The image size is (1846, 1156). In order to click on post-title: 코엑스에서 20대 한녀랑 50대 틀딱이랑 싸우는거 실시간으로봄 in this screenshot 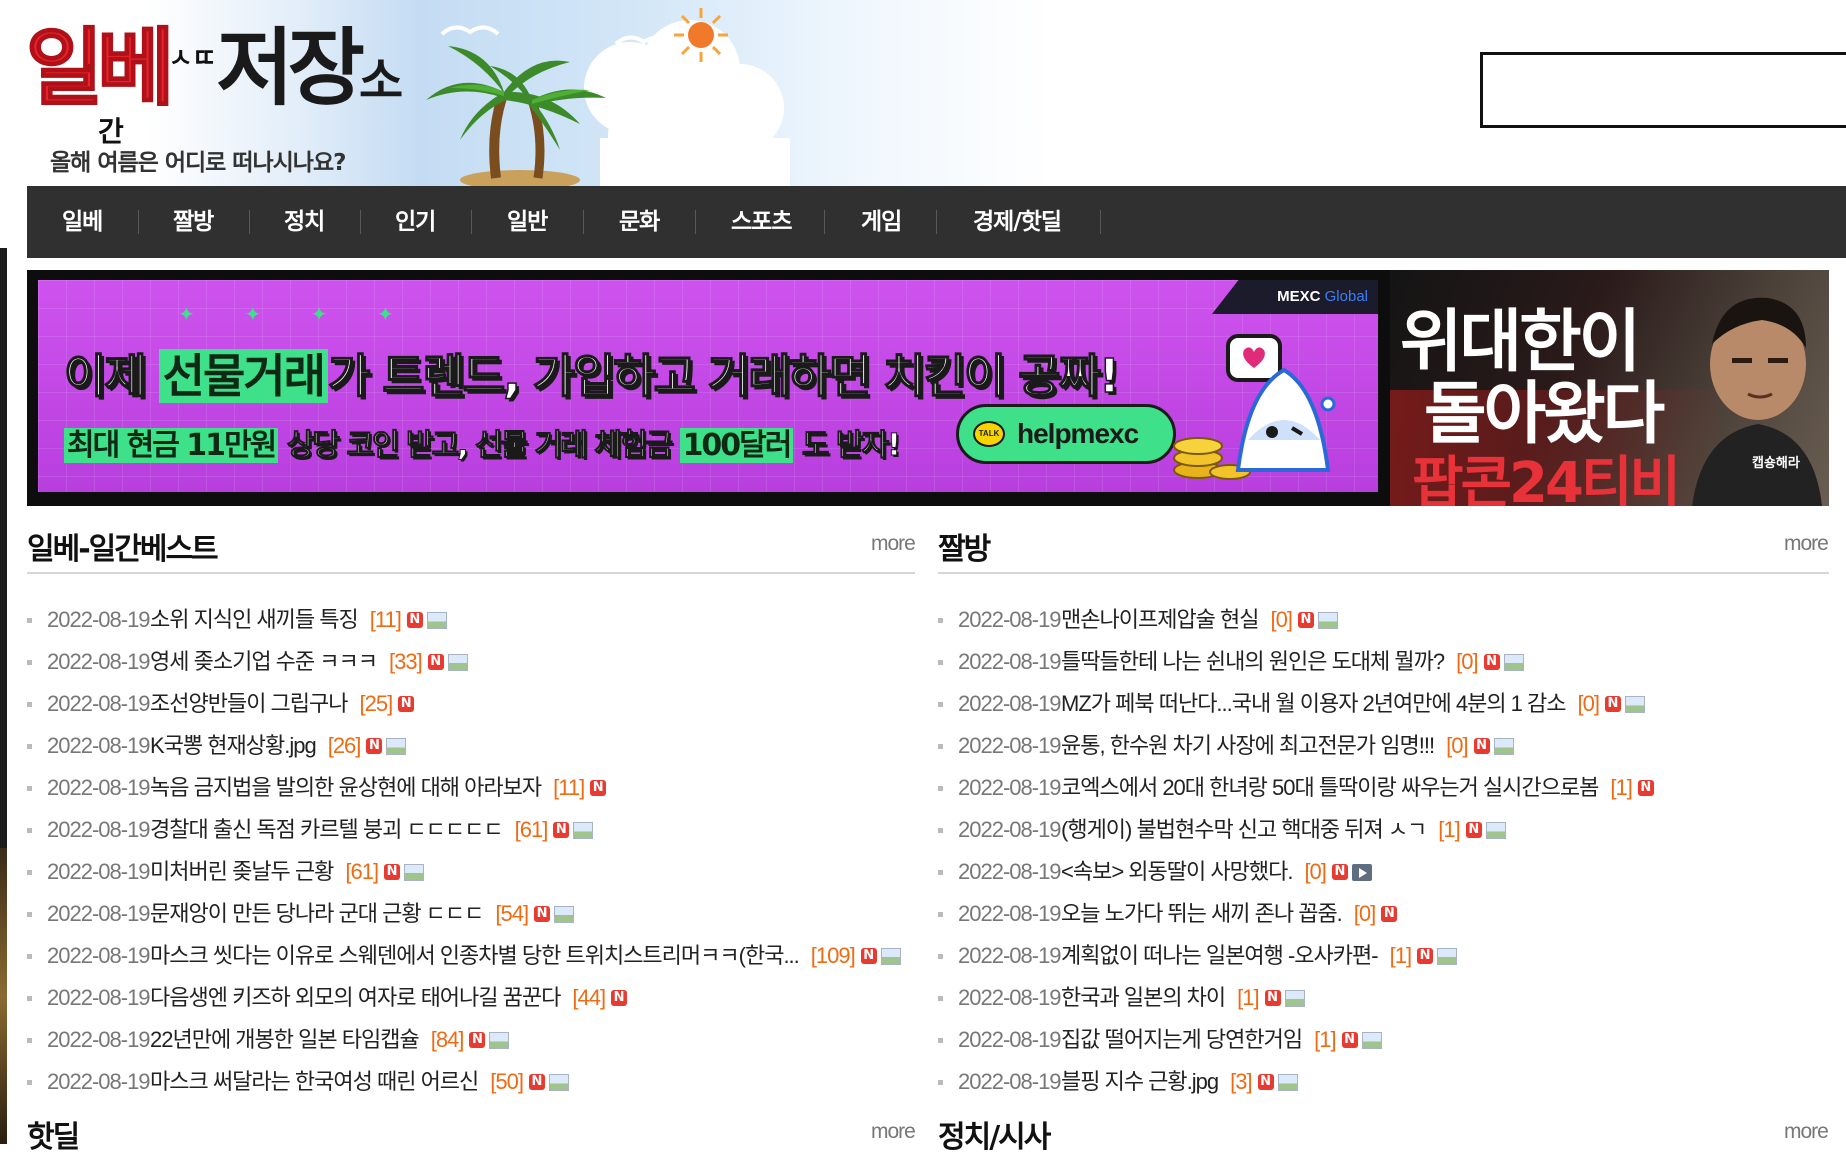, I will do `click(1330, 787)`.